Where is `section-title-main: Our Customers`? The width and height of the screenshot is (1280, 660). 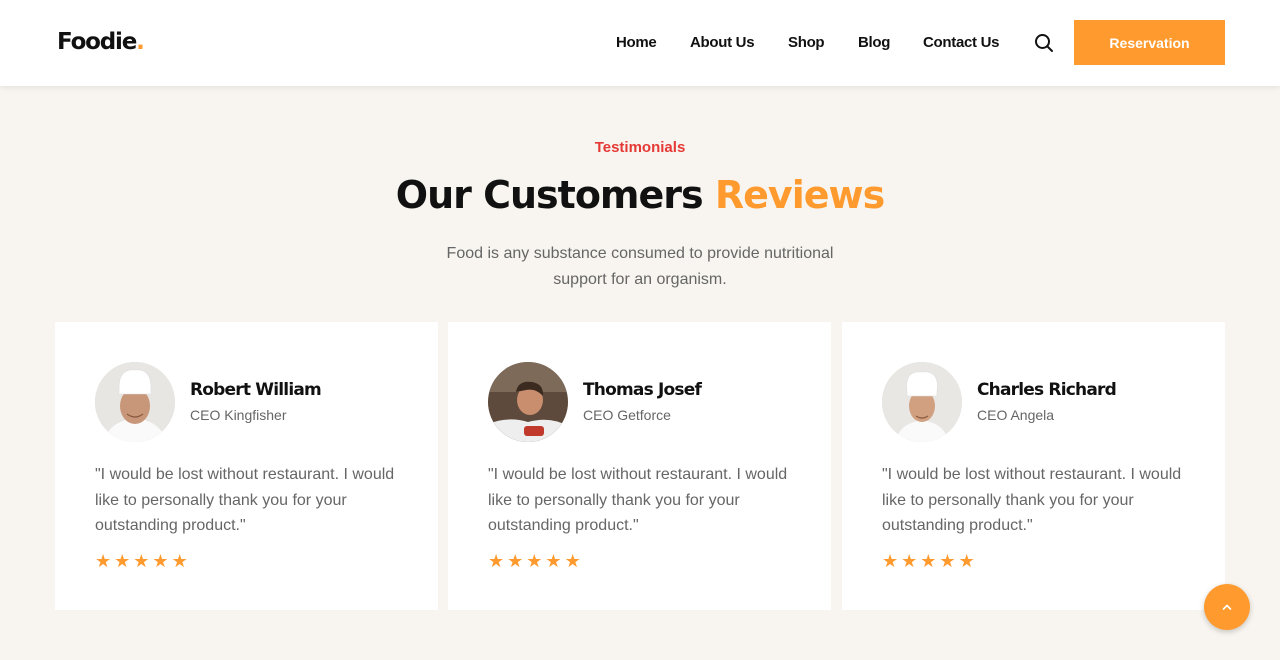 section-title-main: Our Customers is located at coordinates (549, 195).